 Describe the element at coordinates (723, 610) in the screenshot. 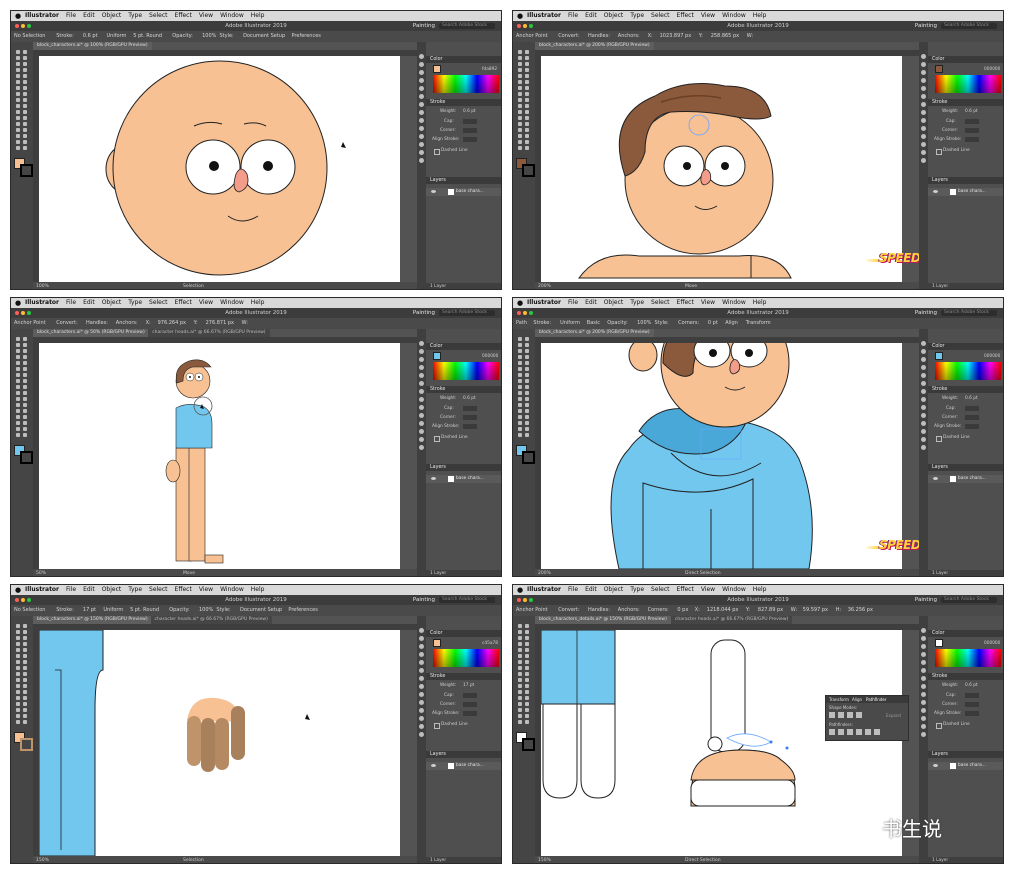

I see `control-item: 1218.044 px` at that location.